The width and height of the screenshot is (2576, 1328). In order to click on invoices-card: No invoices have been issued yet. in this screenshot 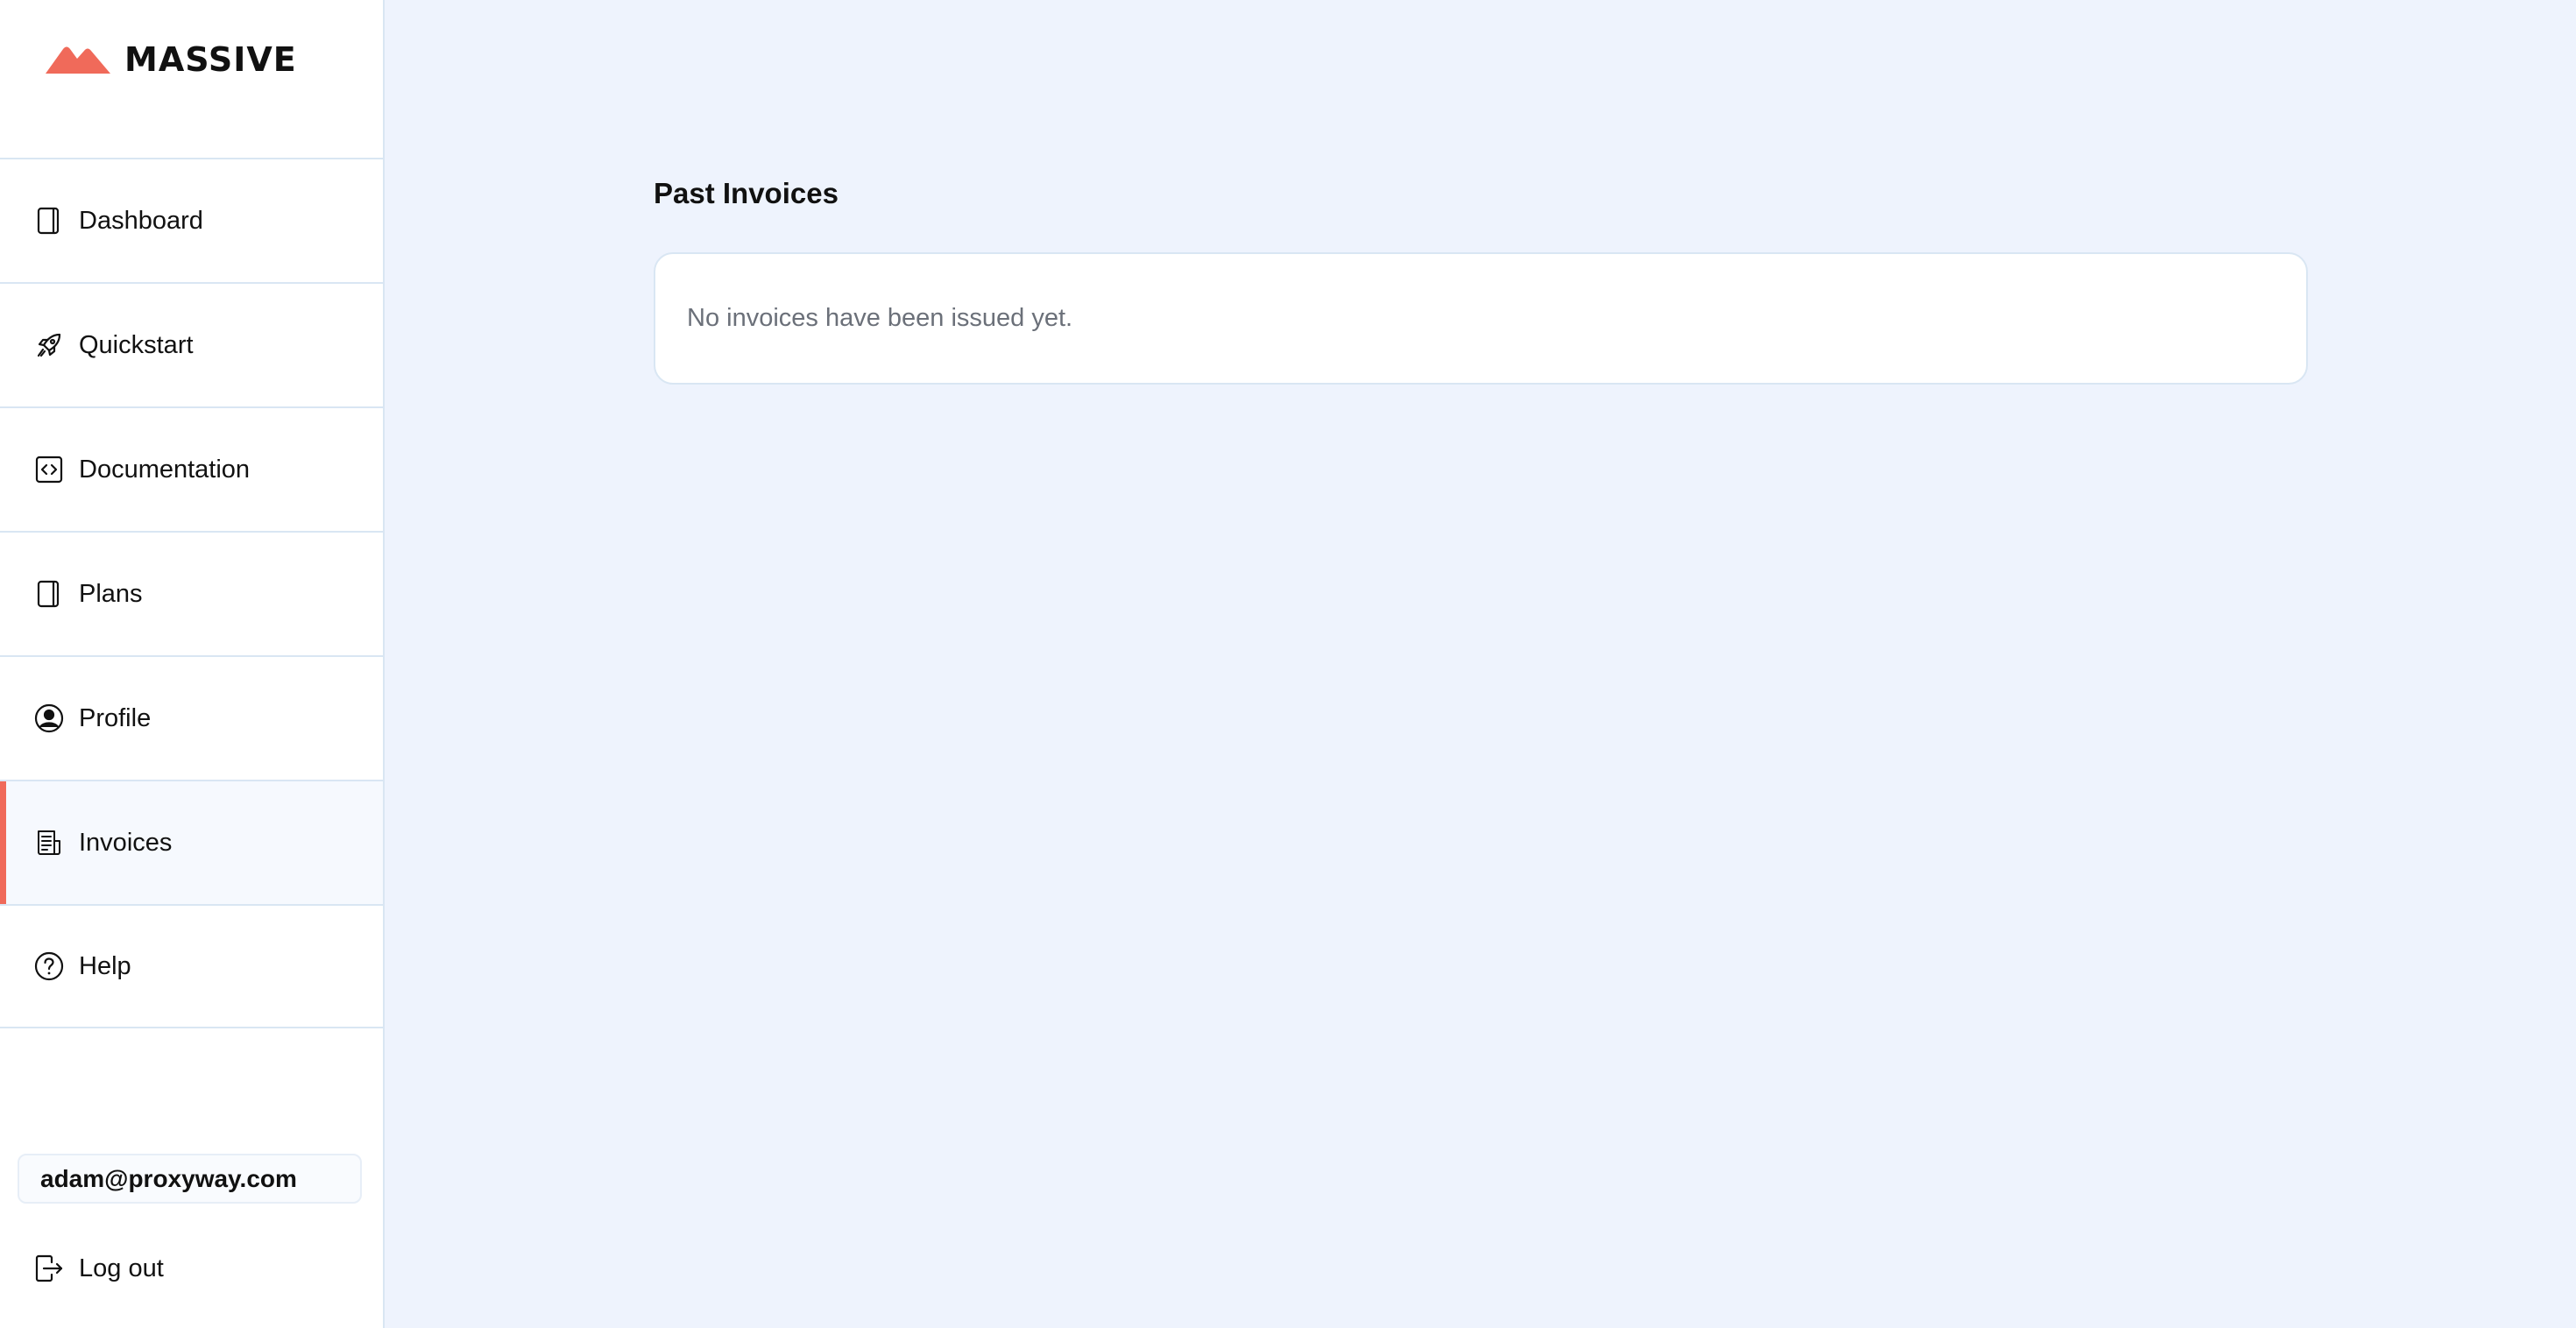, I will do `click(1481, 318)`.